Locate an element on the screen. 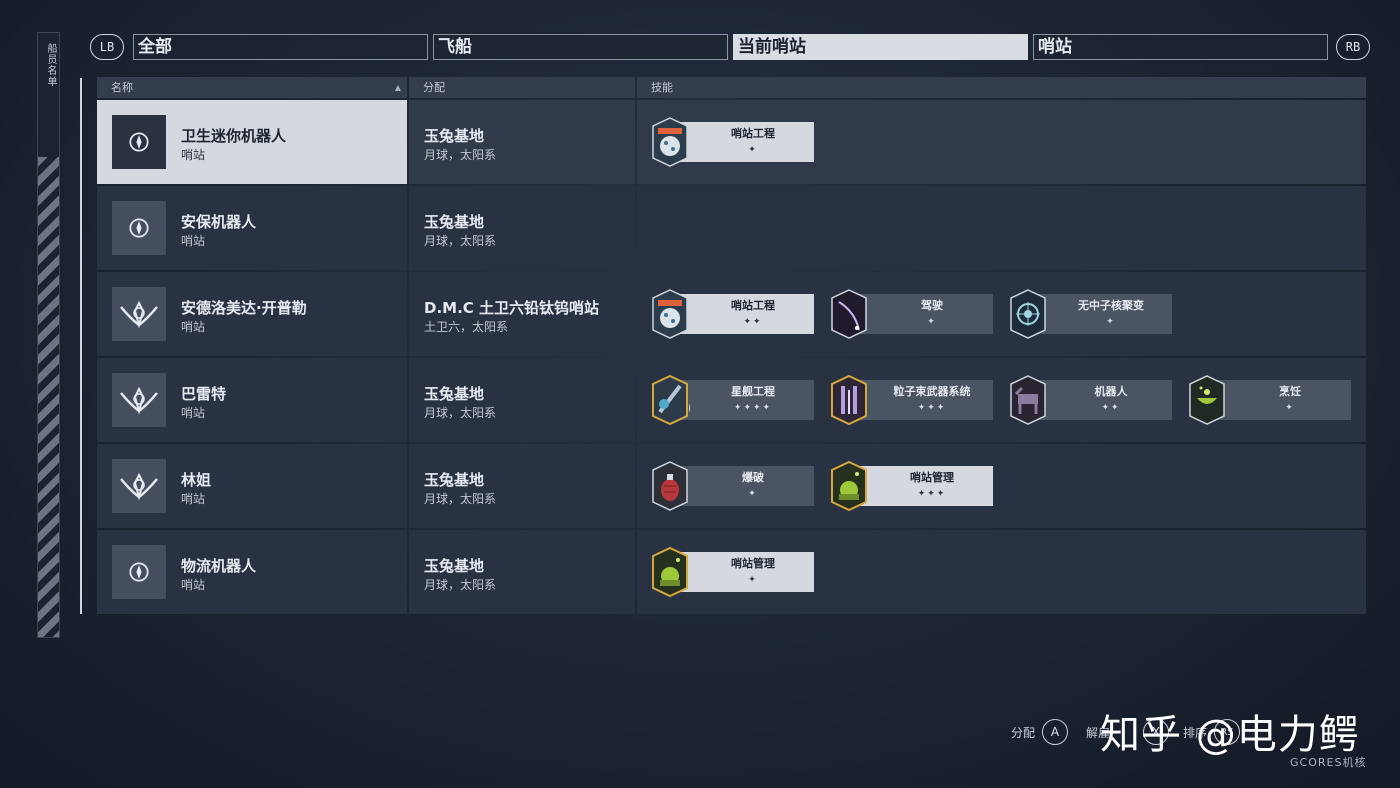  table-row: 林姐 哨站 玉兔基地 月球，太阳系 爆破 ✦ 哨站管理 ✦✦✦ is located at coordinates (731, 486).